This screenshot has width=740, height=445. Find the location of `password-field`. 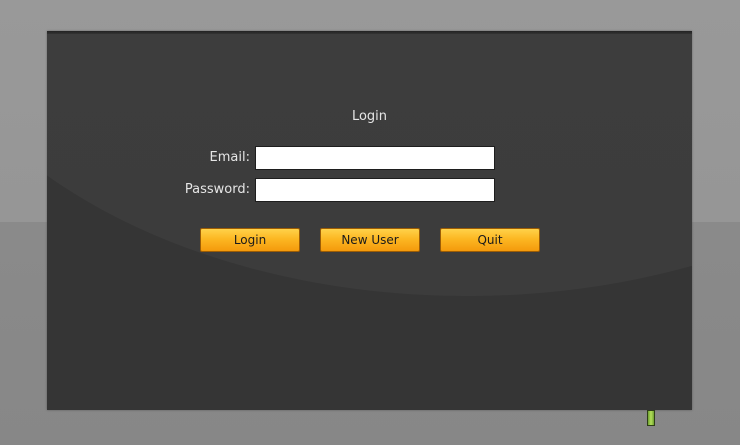

password-field is located at coordinates (375, 190).